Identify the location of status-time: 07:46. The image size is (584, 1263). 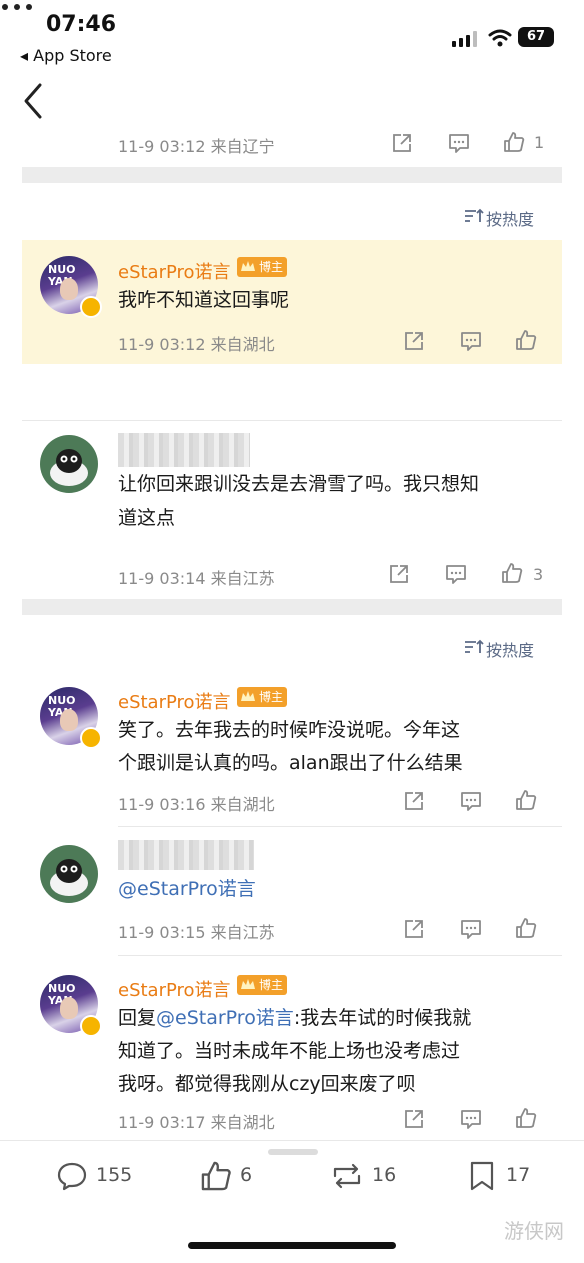
(81, 24).